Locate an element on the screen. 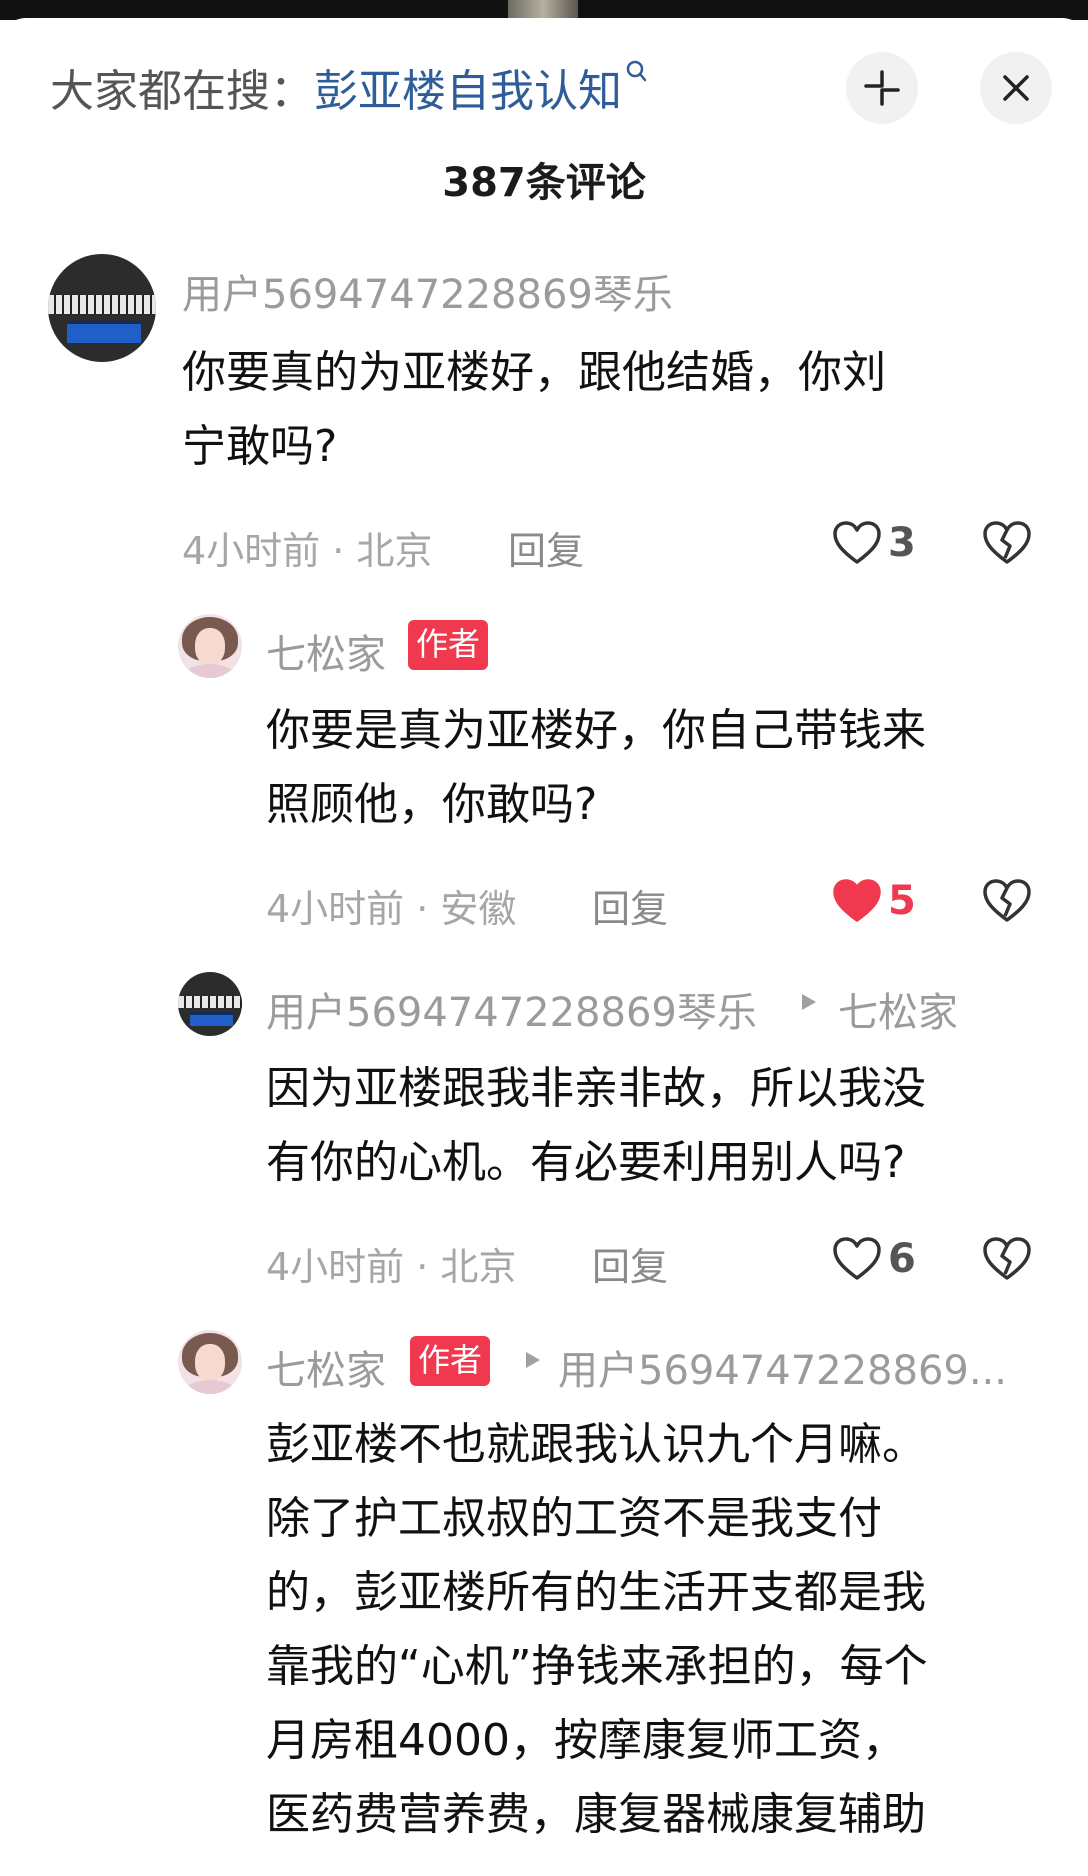 The image size is (1088, 1876). collapse-icon is located at coordinates (882, 88).